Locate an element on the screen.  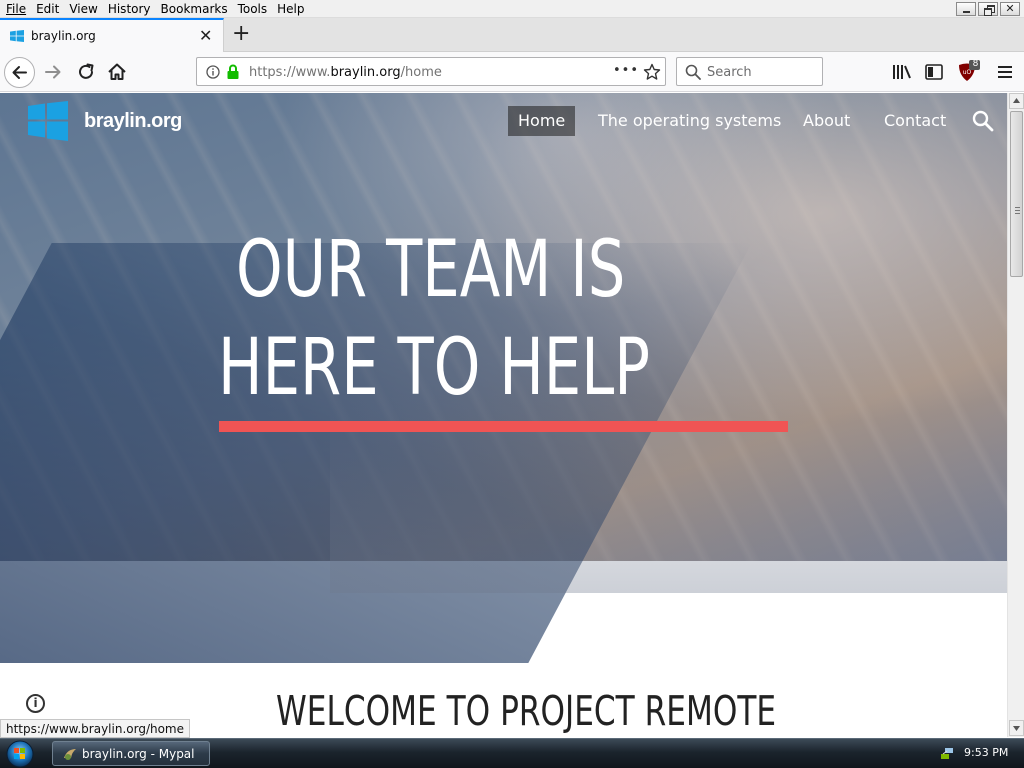
url-text: https://www.braylin.org/home is located at coordinates (345, 72).